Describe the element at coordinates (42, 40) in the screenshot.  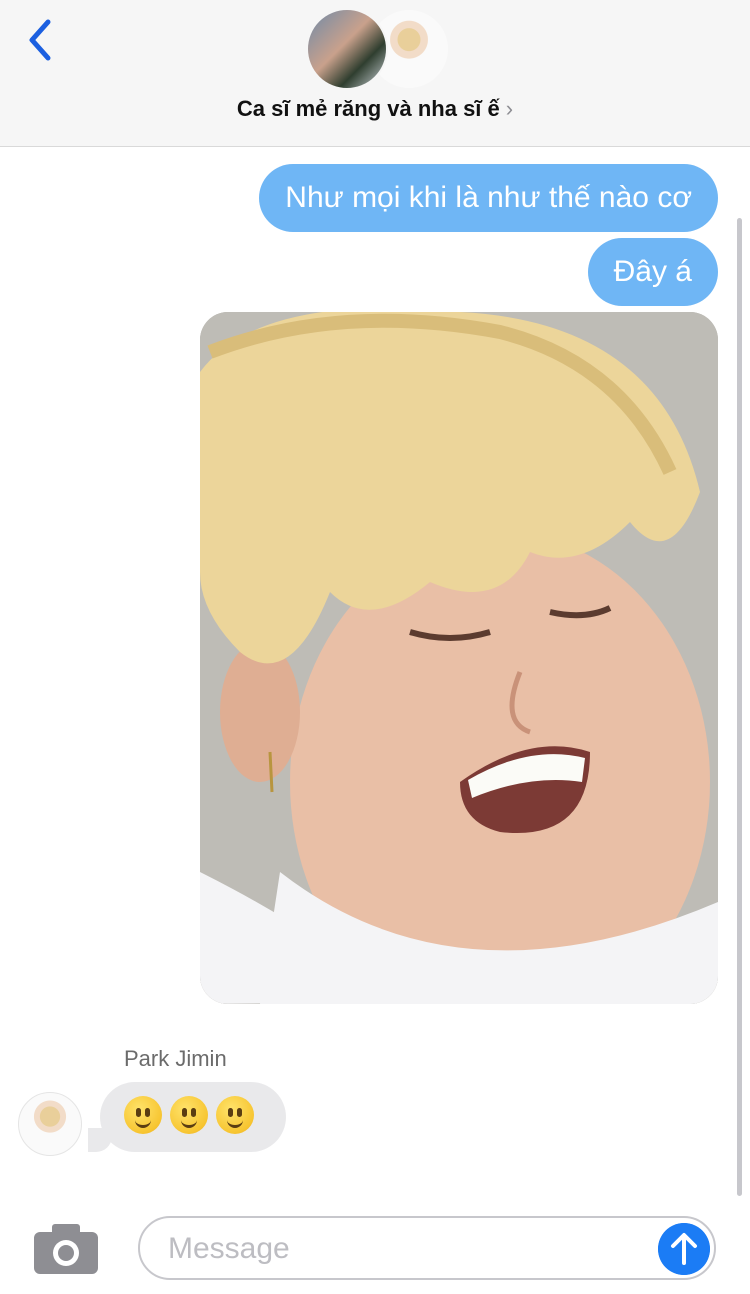
I see `back-chevron-icon` at that location.